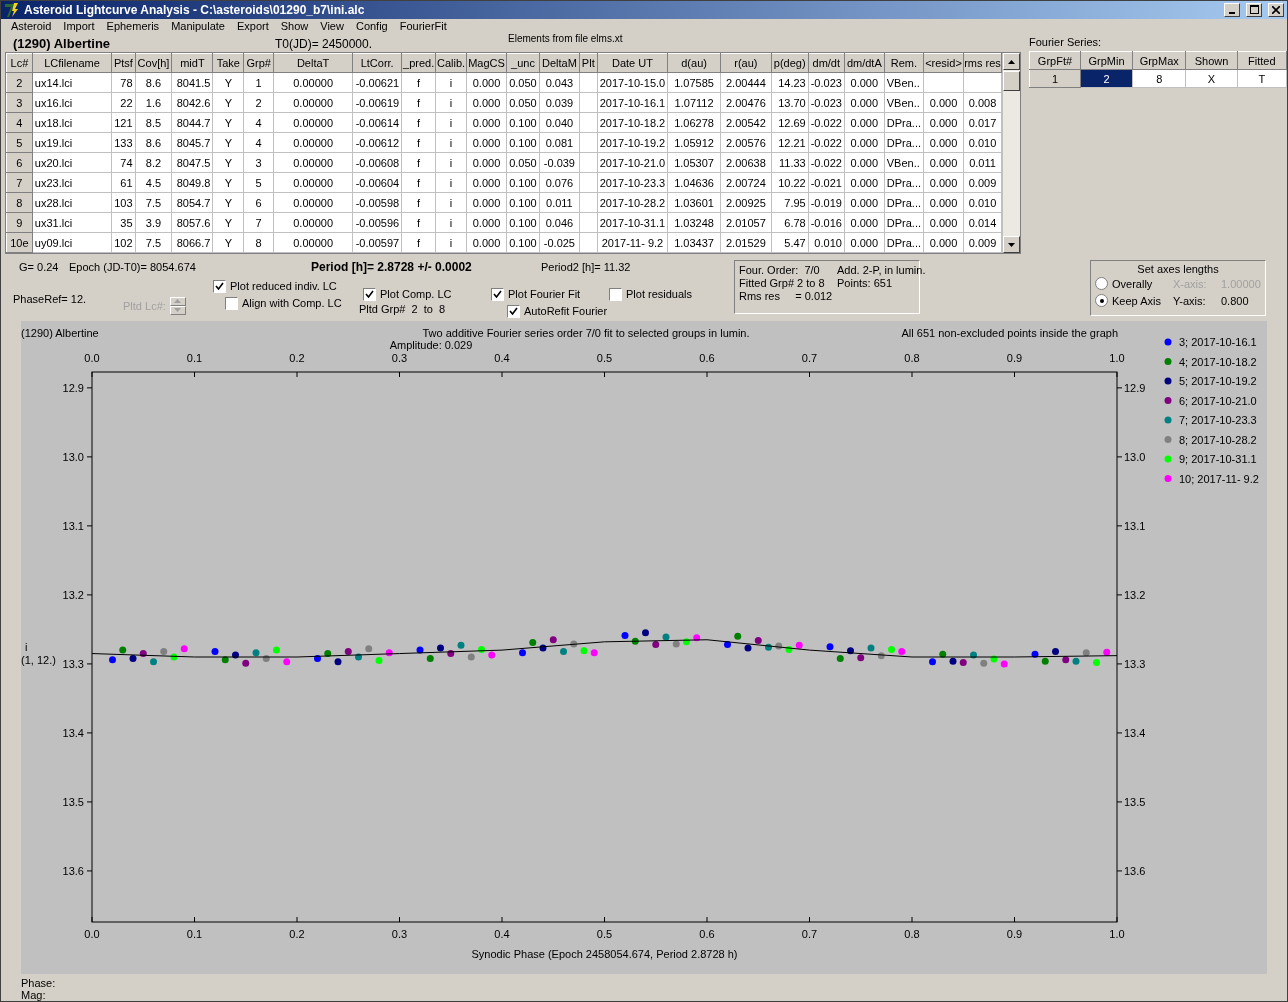 This screenshot has width=1288, height=1002. I want to click on menu-item: View, so click(332, 25).